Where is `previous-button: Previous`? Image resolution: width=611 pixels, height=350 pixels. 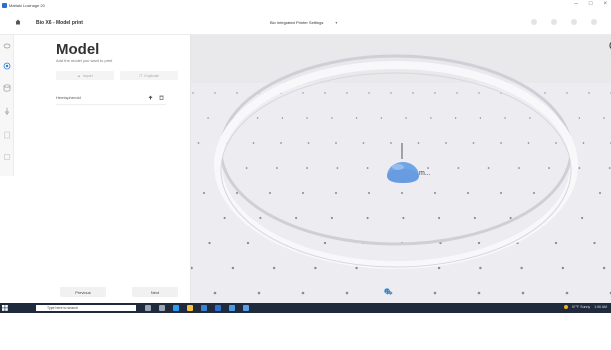 previous-button: Previous is located at coordinates (83, 292).